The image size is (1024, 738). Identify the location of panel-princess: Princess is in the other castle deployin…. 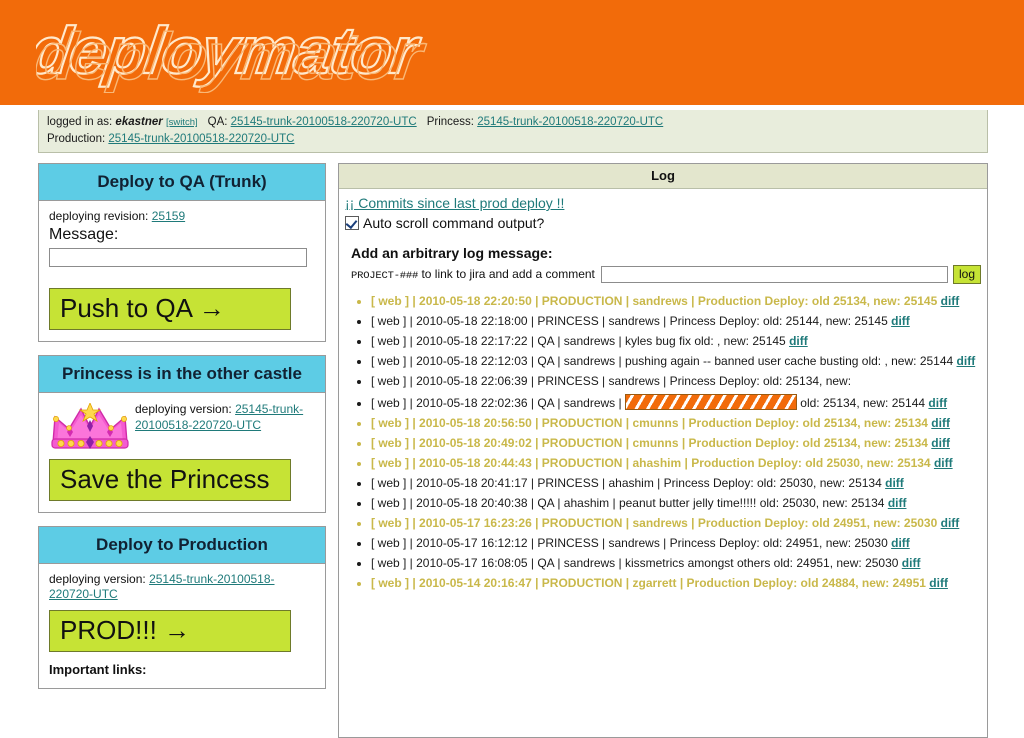
(182, 434).